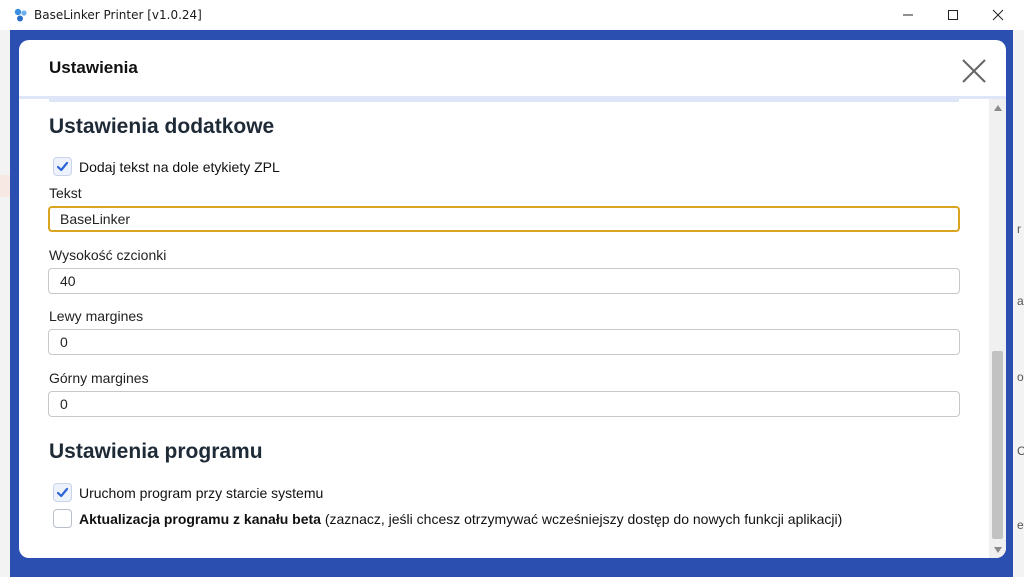 Image resolution: width=1024 pixels, height=577 pixels. I want to click on background-left-edge, so click(5, 303).